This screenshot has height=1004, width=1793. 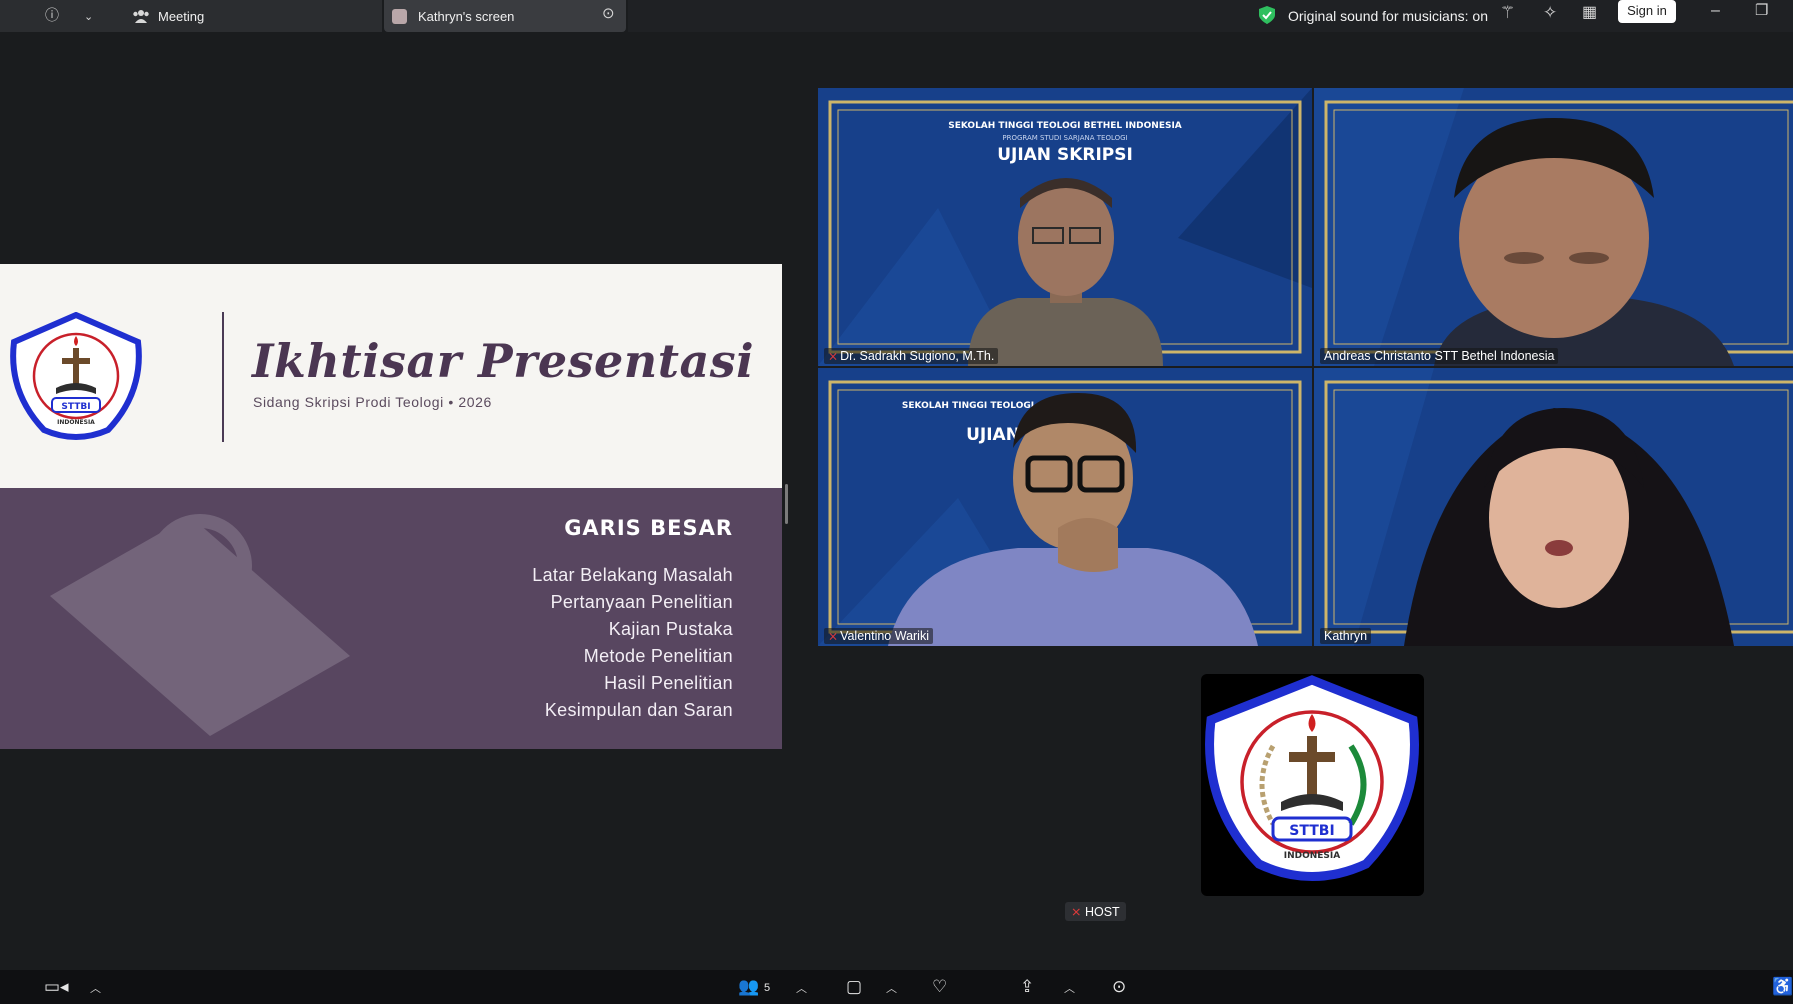 What do you see at coordinates (658, 656) in the screenshot?
I see `list-item: Metode Penelitian` at bounding box center [658, 656].